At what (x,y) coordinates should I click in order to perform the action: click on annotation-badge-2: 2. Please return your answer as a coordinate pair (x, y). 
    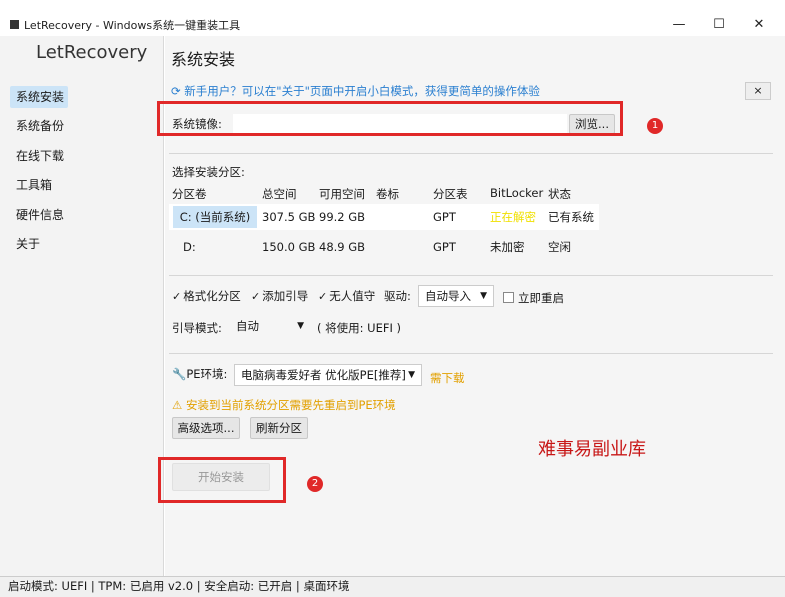
    Looking at the image, I should click on (315, 484).